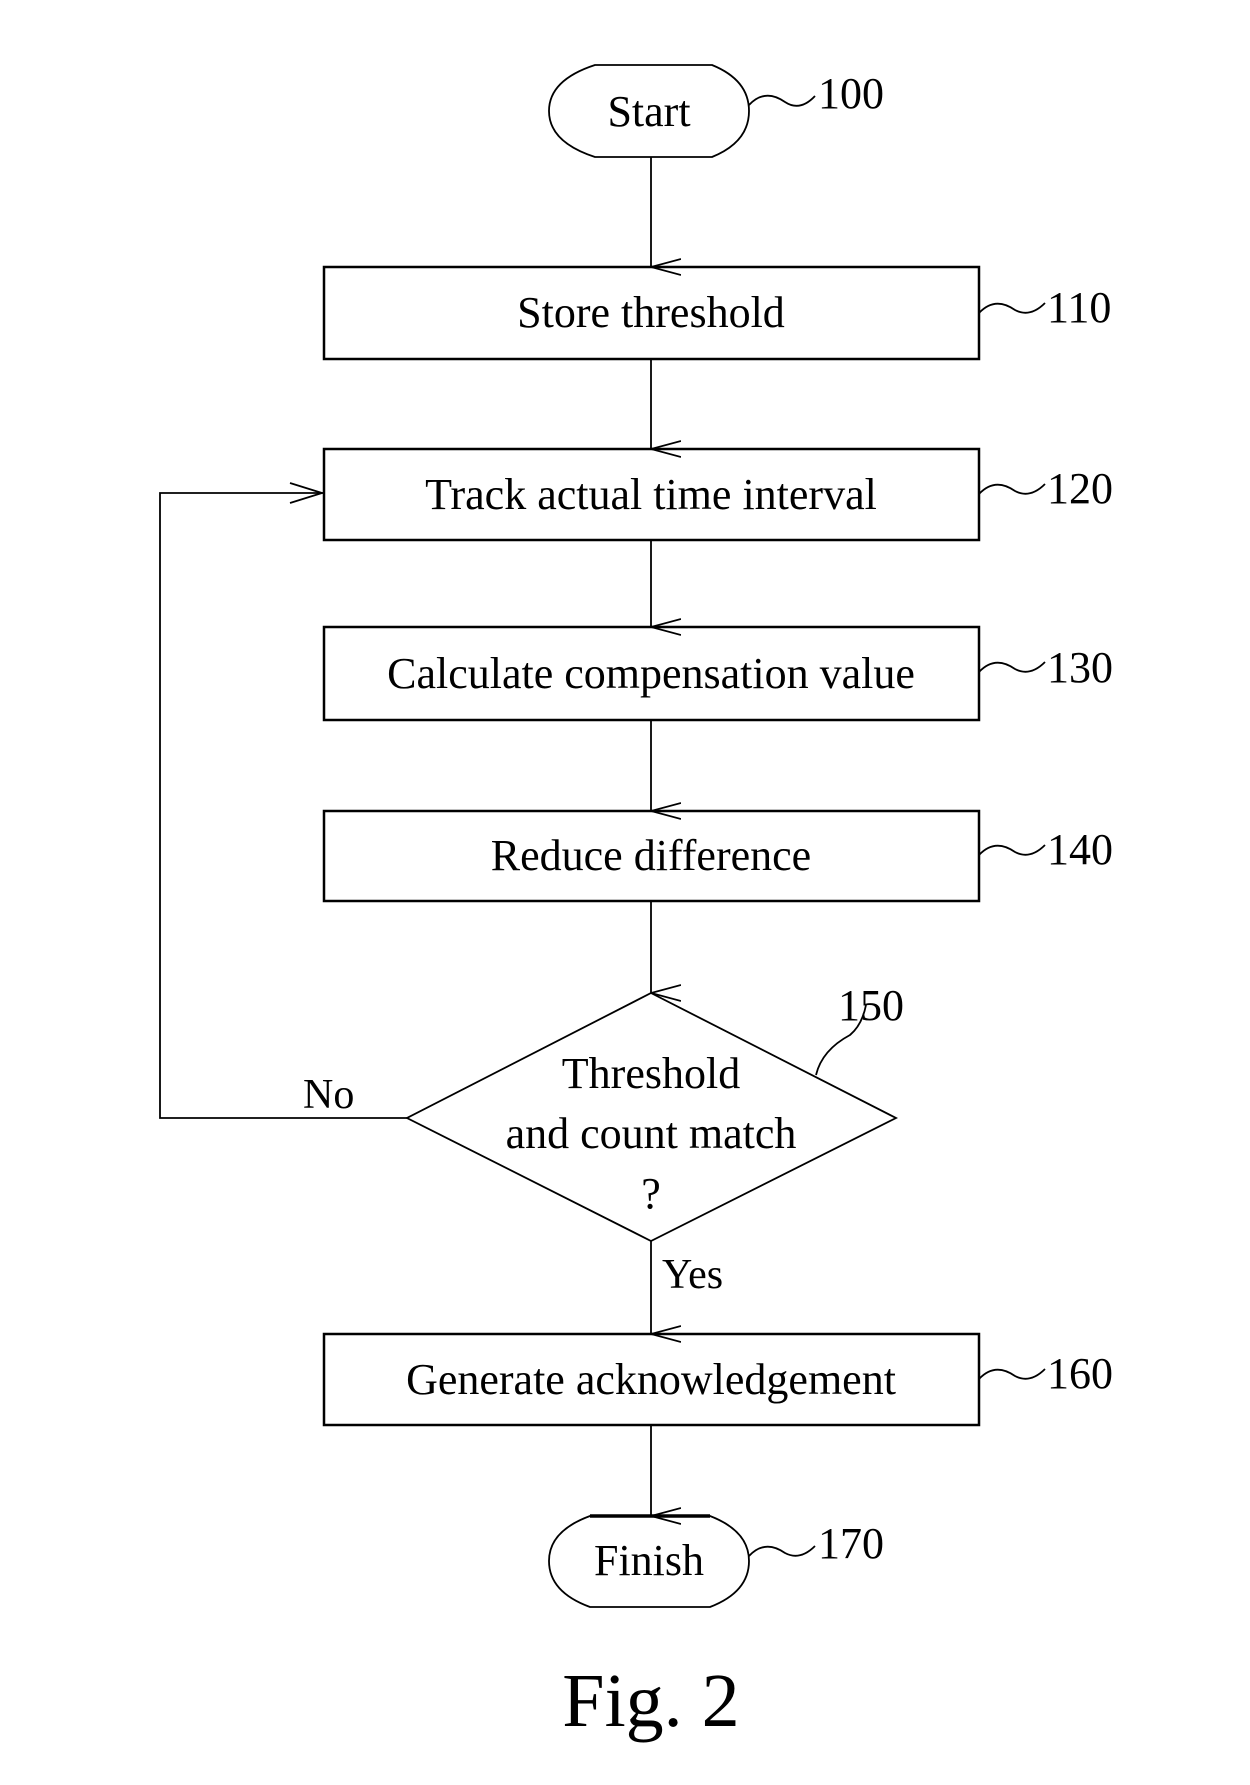 The width and height of the screenshot is (1250, 1785). I want to click on ref-number-150: 150, so click(871, 1005).